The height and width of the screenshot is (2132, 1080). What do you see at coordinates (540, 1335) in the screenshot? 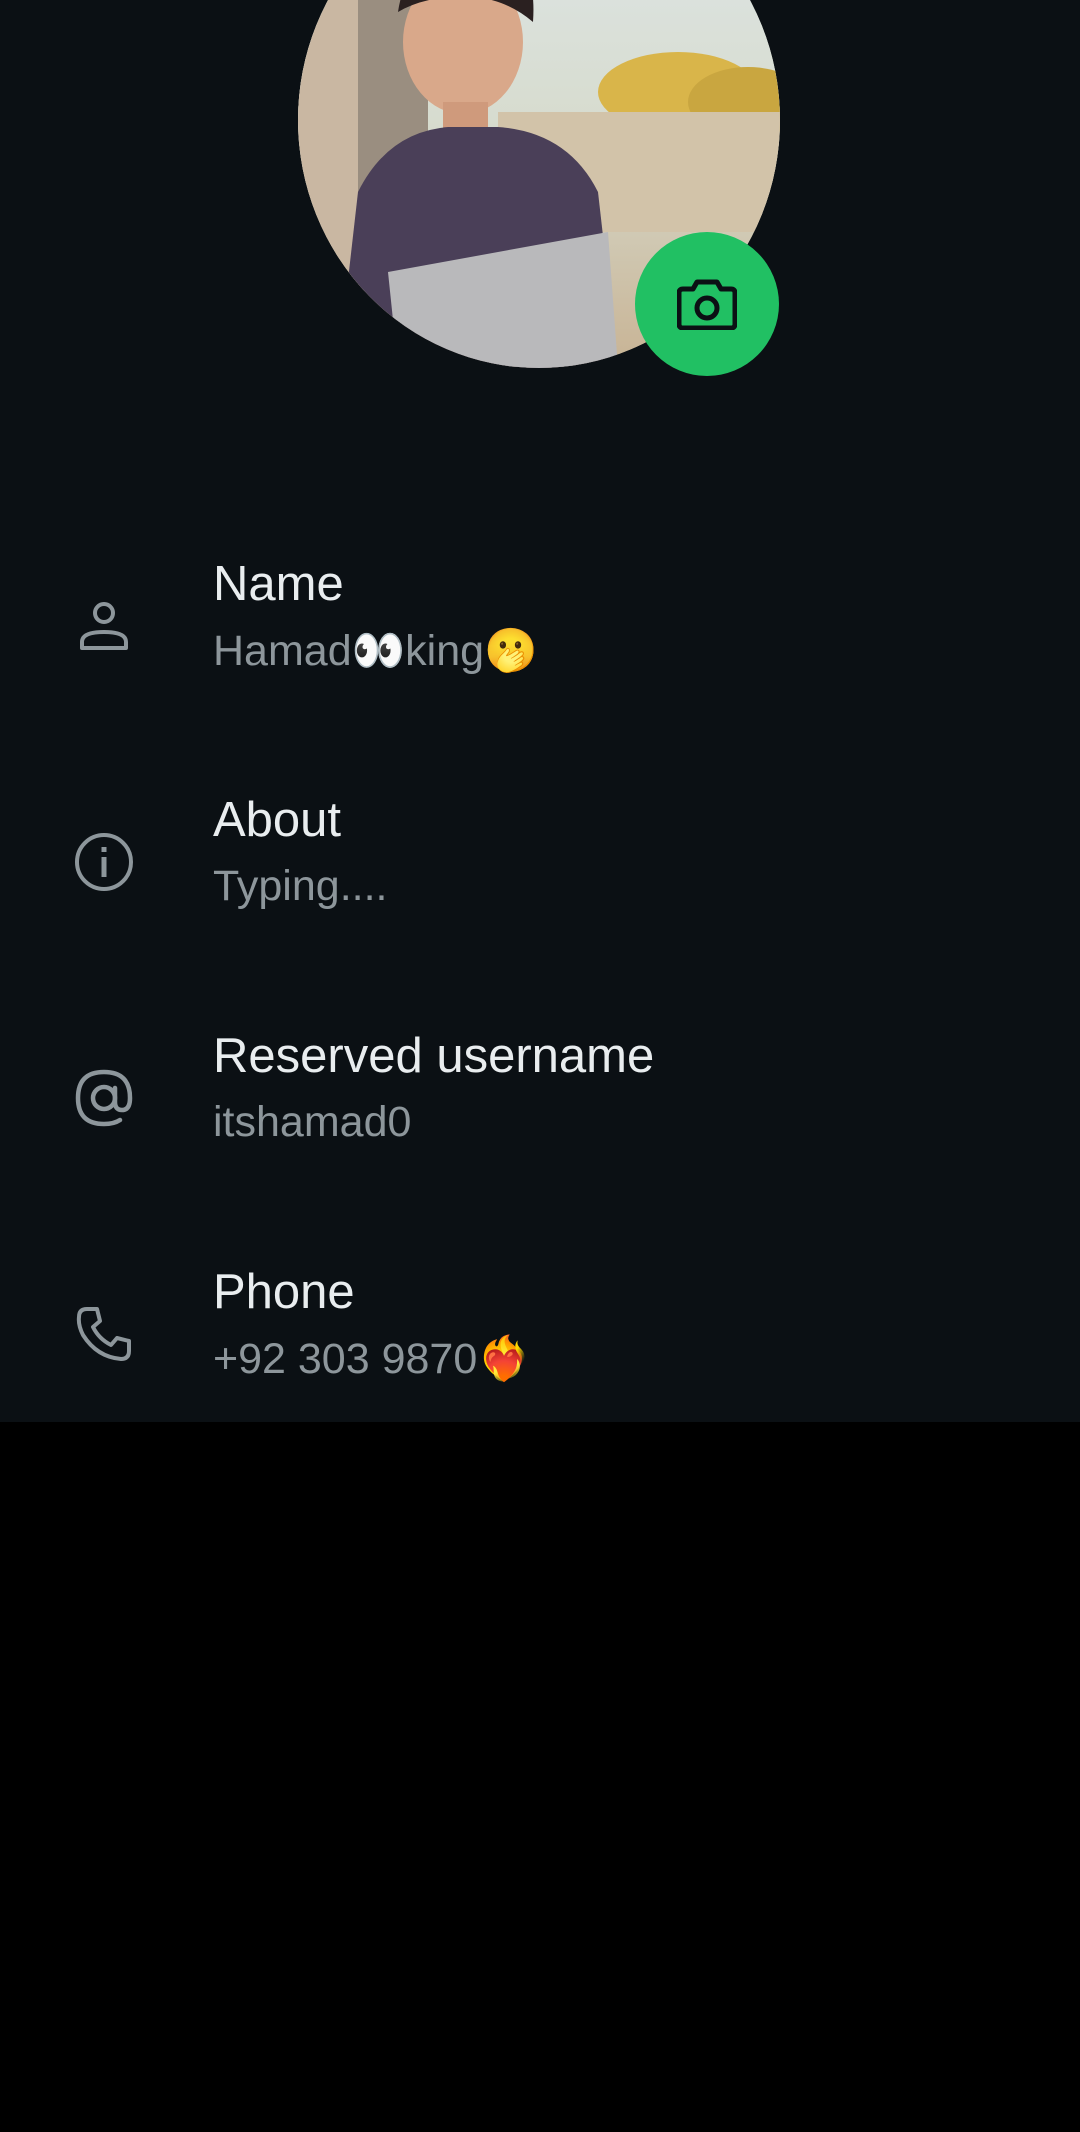
I see `phone-row: Phone +92 303 9870❤️‍🔥` at bounding box center [540, 1335].